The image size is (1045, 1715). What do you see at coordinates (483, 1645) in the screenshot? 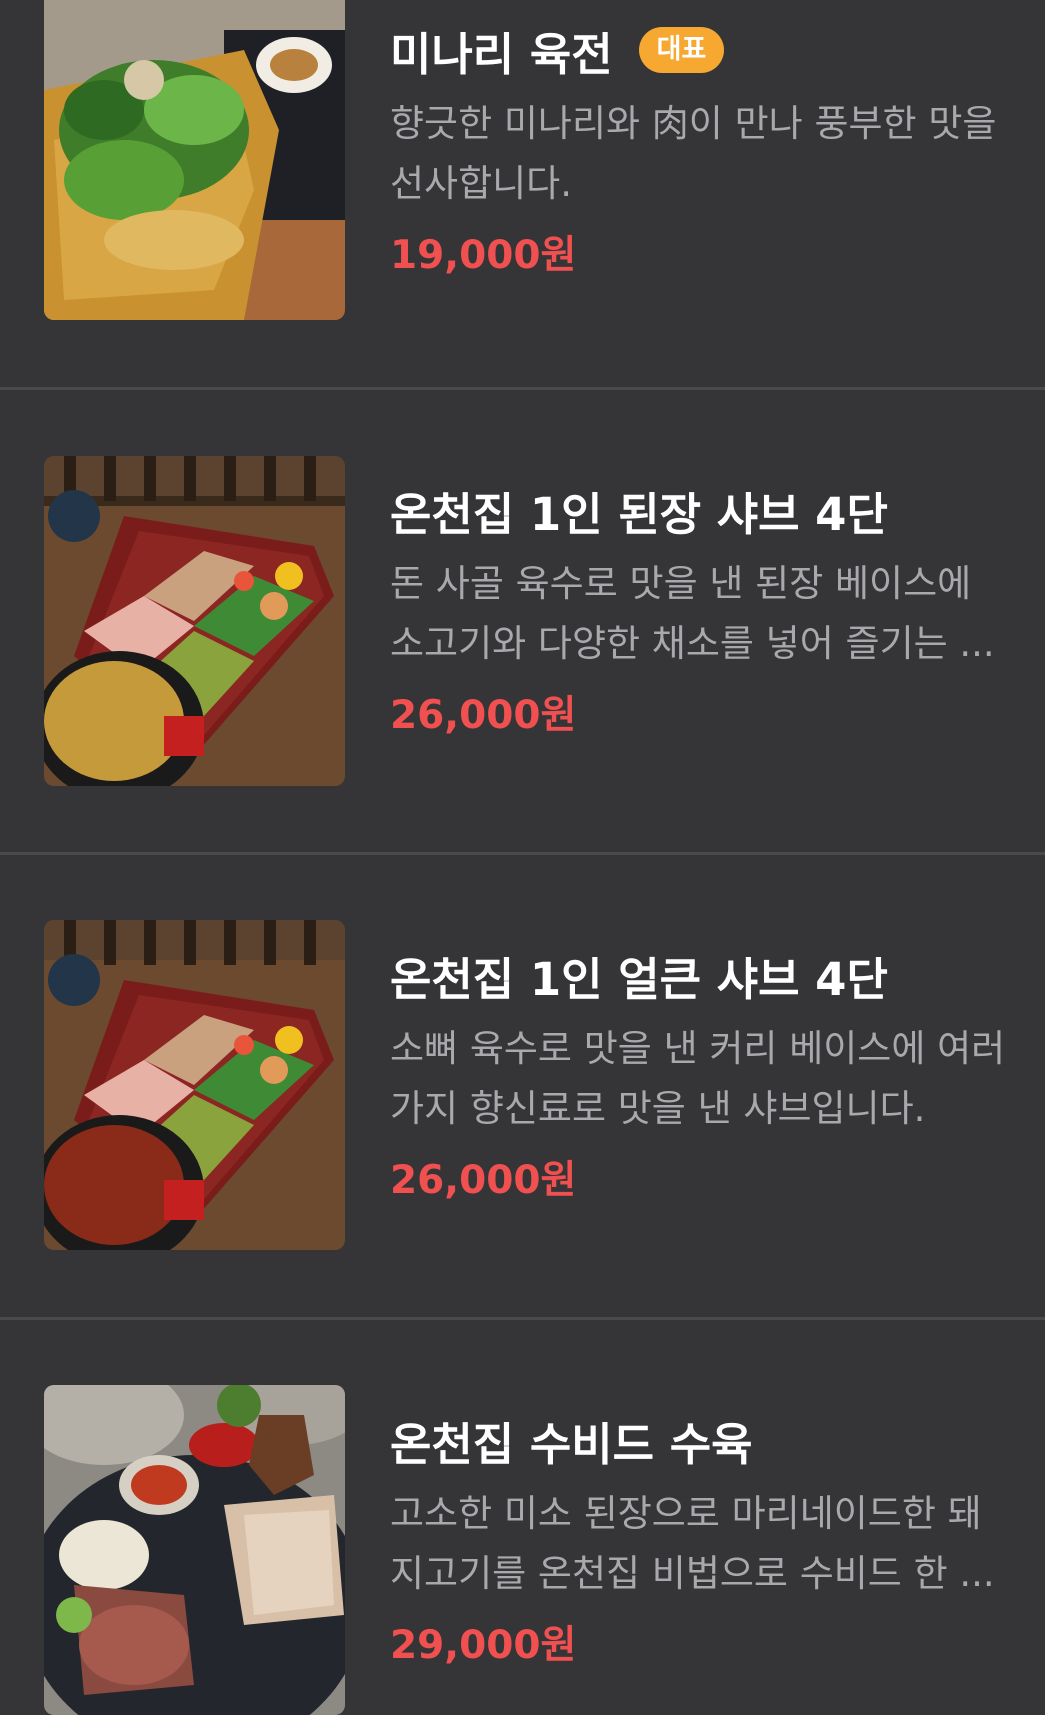
I see `menu-item-price: 29,000원` at bounding box center [483, 1645].